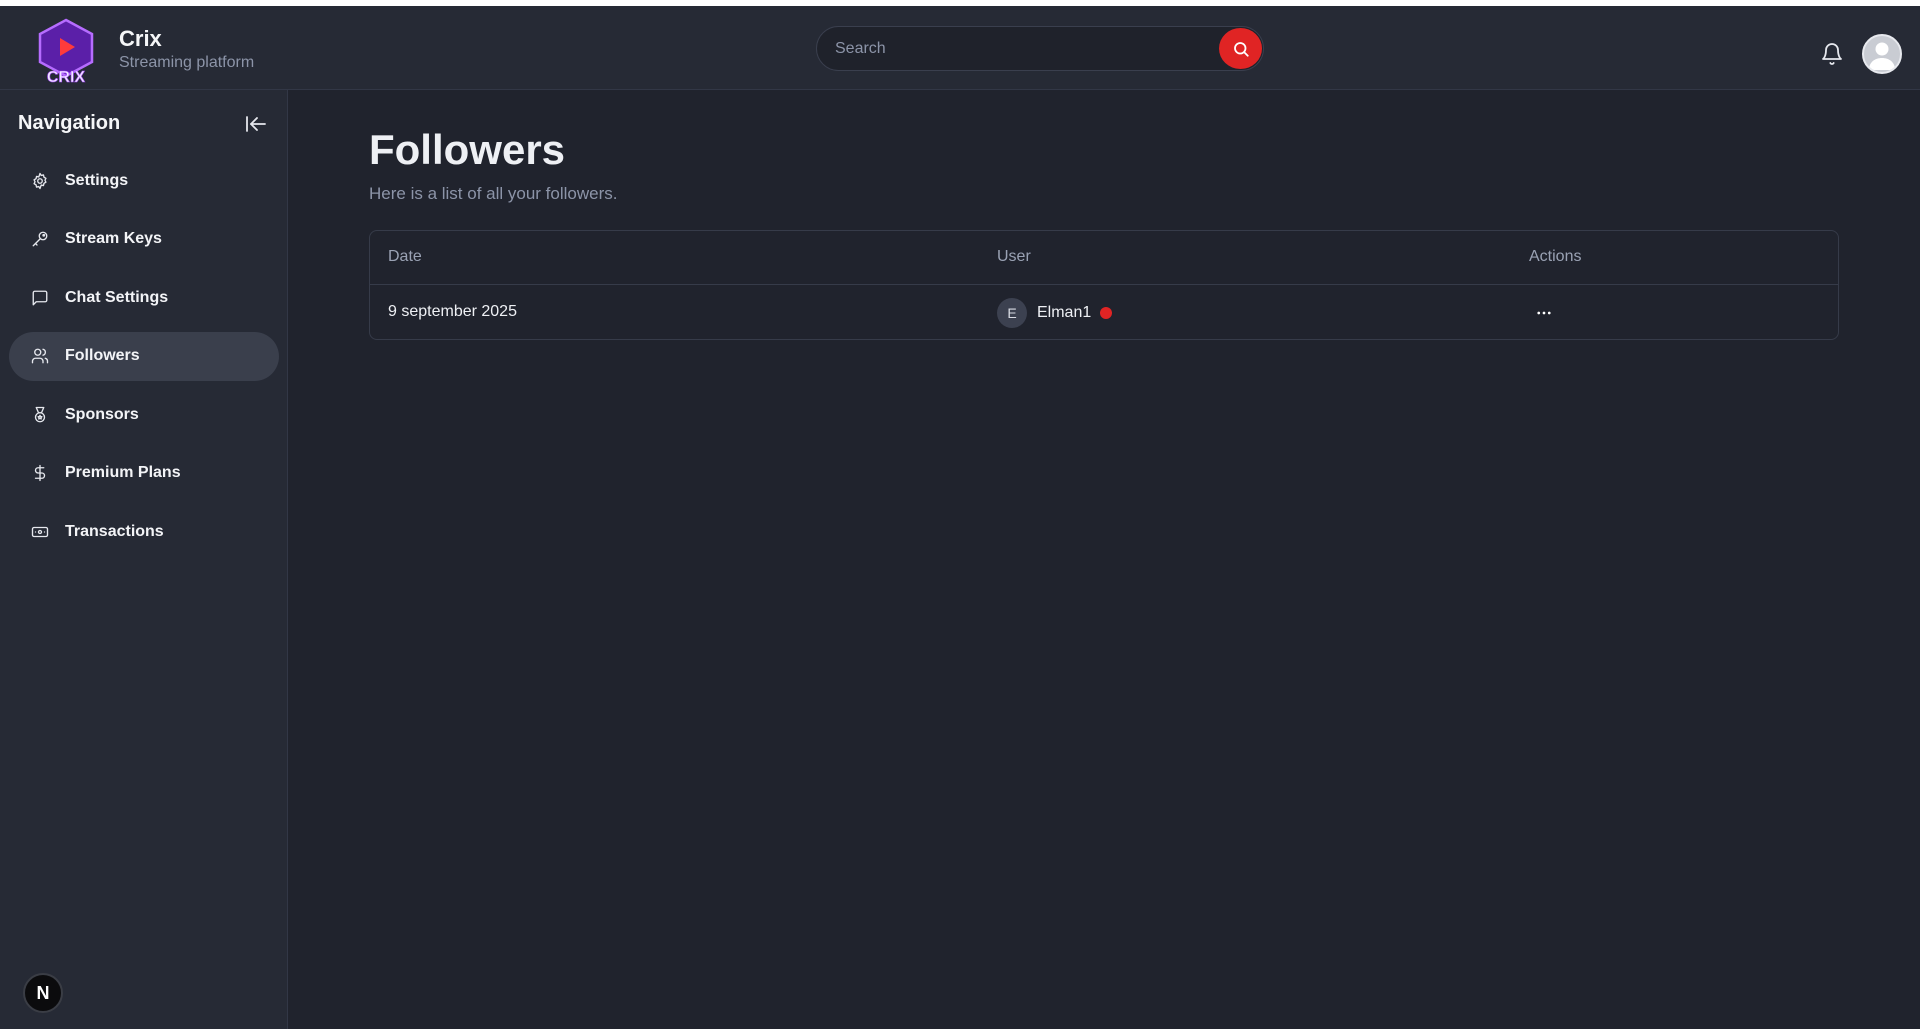 This screenshot has width=1920, height=1029. I want to click on sidebar-item-transactions: Transactions, so click(144, 531).